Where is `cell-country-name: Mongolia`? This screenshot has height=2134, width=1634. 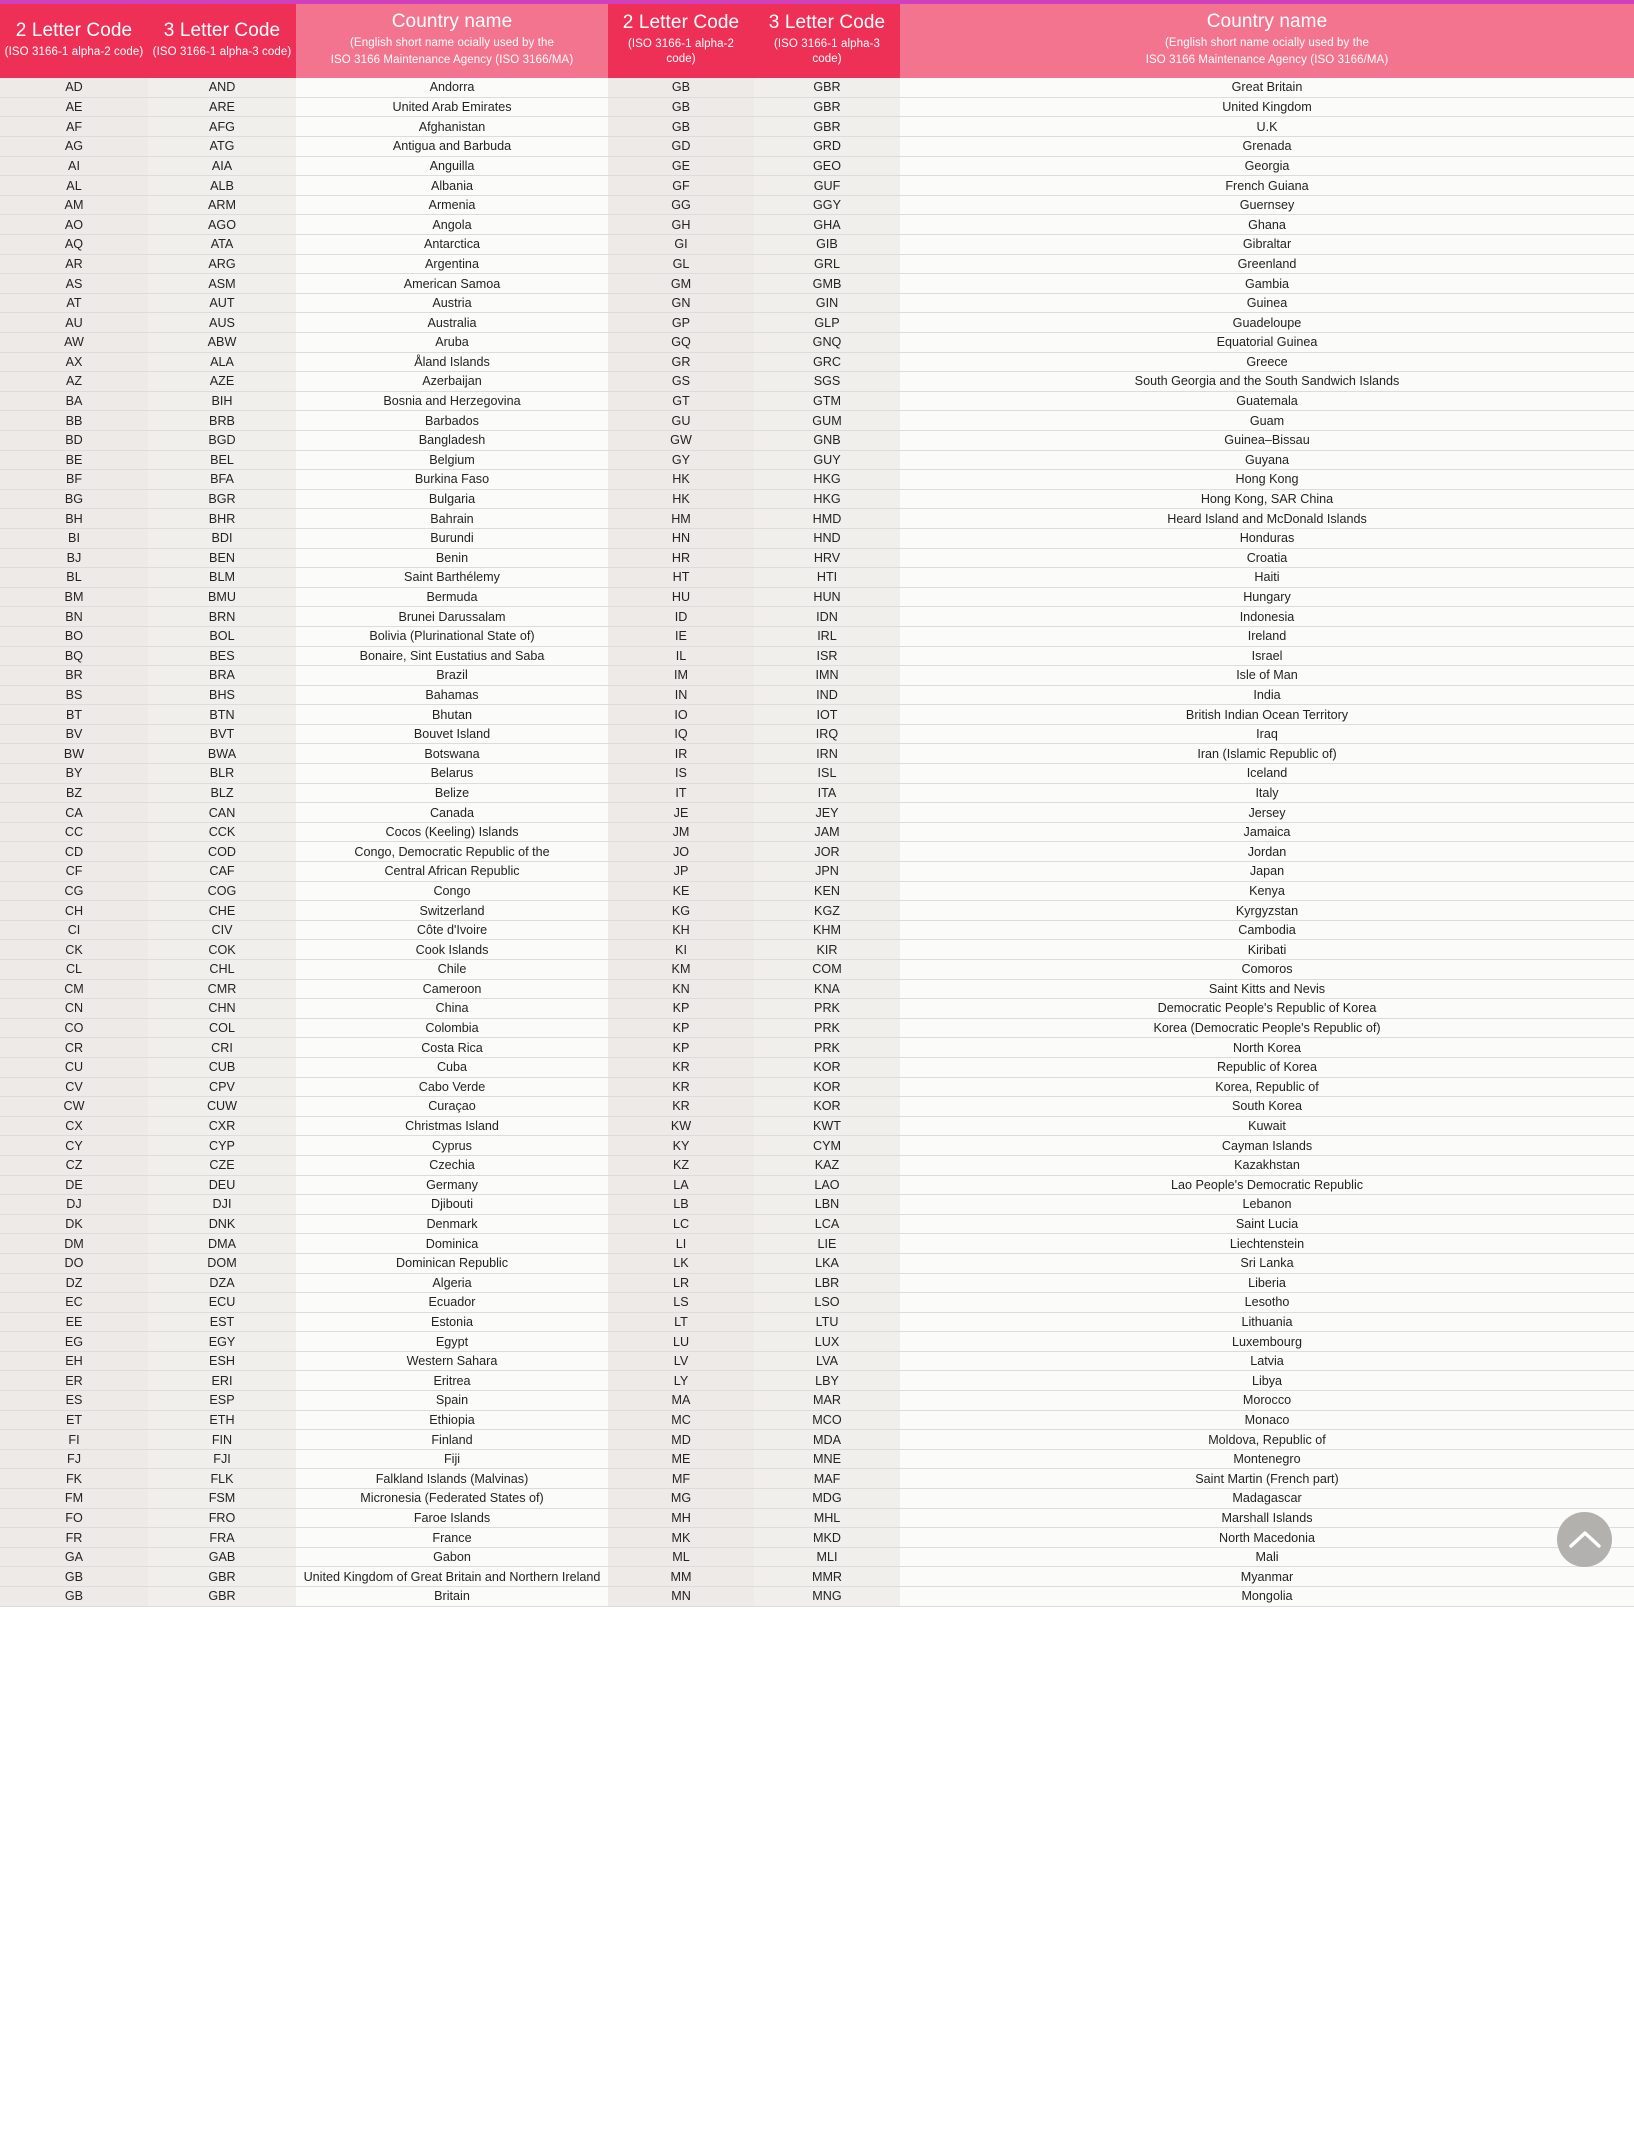 cell-country-name: Mongolia is located at coordinates (1267, 1596).